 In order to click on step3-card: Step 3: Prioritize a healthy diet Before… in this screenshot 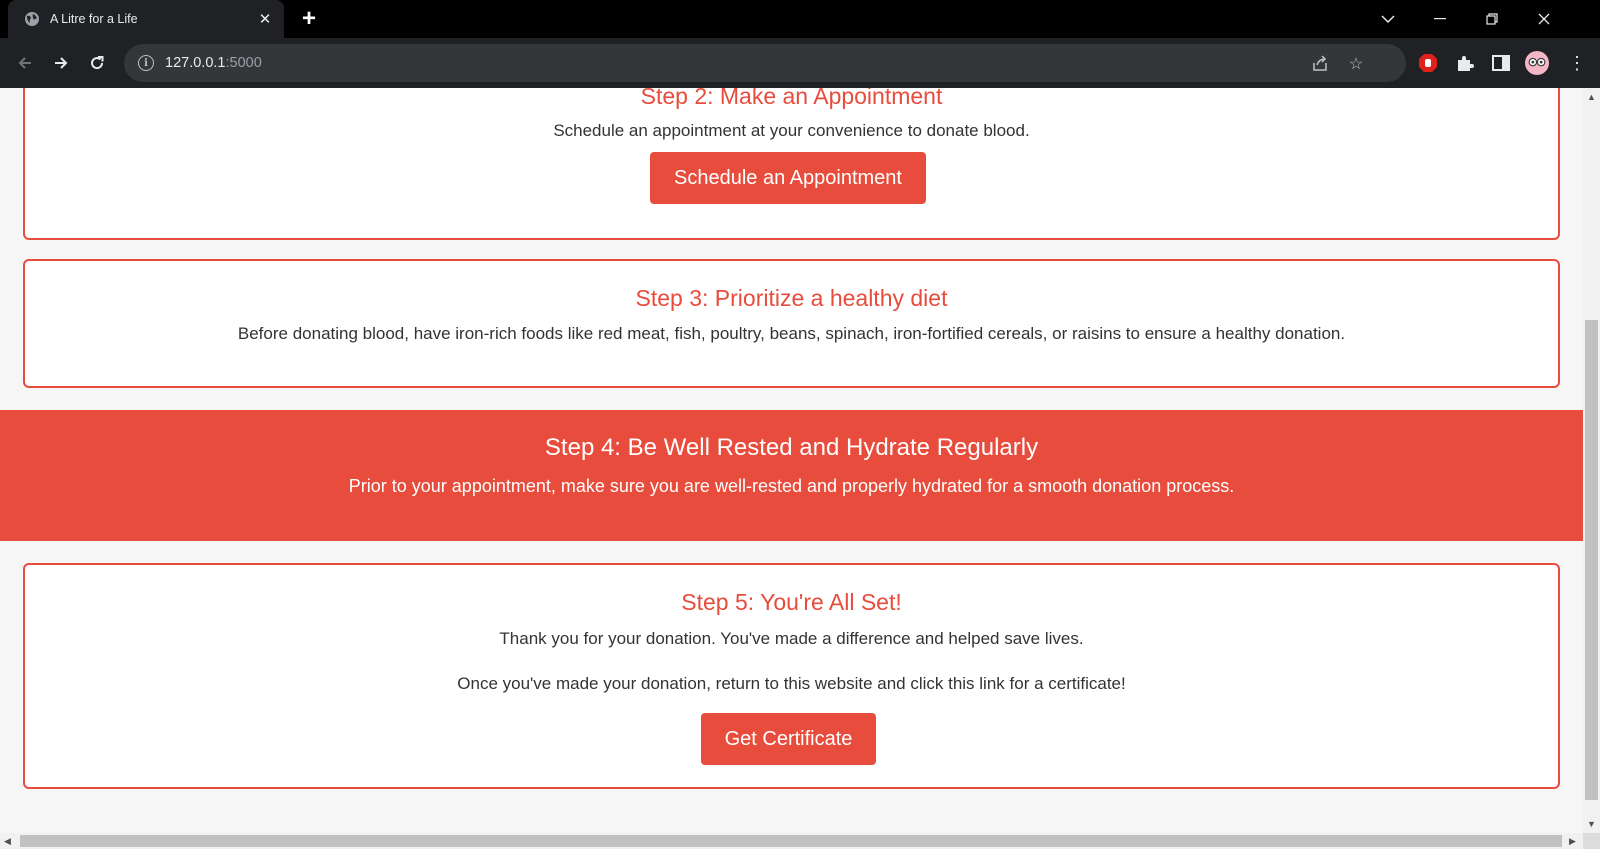, I will do `click(791, 323)`.